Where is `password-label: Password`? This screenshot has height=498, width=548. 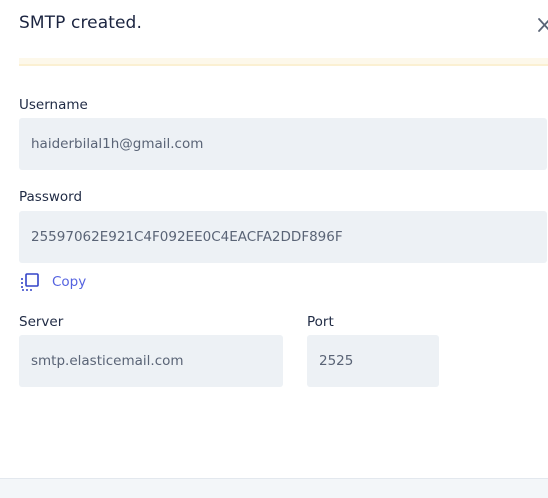 password-label: Password is located at coordinates (51, 197).